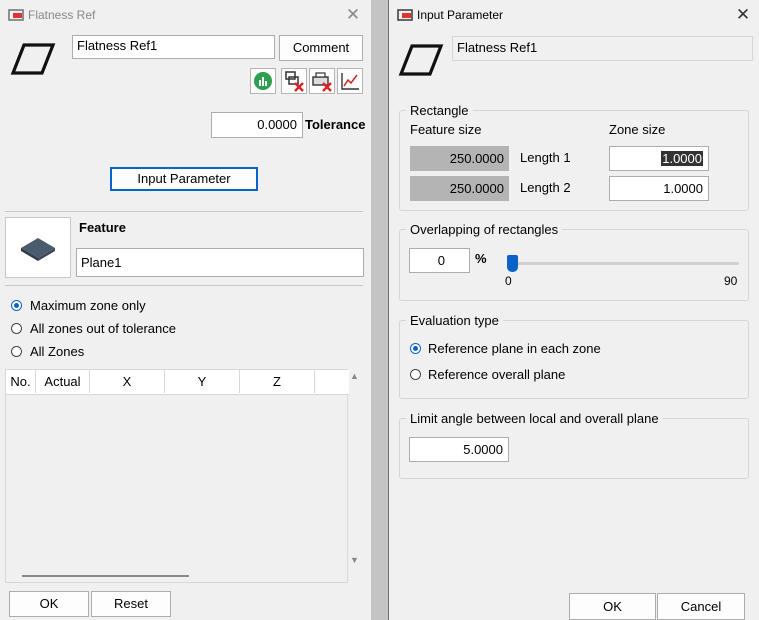 This screenshot has height=620, width=759. Describe the element at coordinates (127, 381) in the screenshot. I see `column-header: X` at that location.